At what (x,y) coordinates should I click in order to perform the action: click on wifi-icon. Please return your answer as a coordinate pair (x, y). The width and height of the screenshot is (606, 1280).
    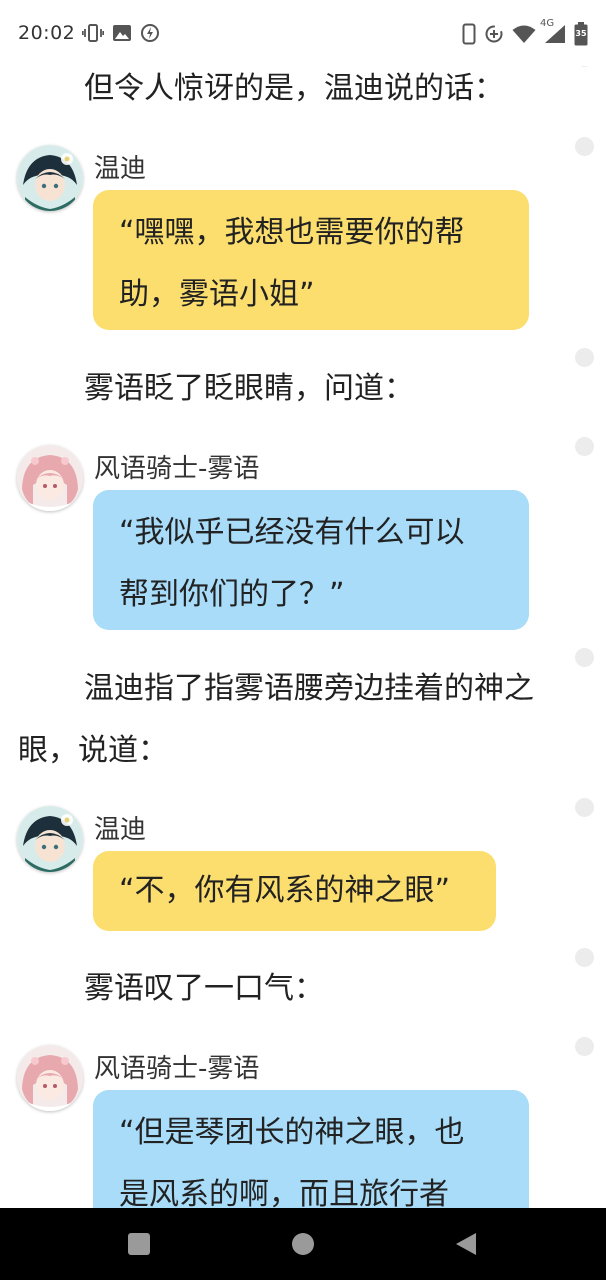
    Looking at the image, I should click on (524, 34).